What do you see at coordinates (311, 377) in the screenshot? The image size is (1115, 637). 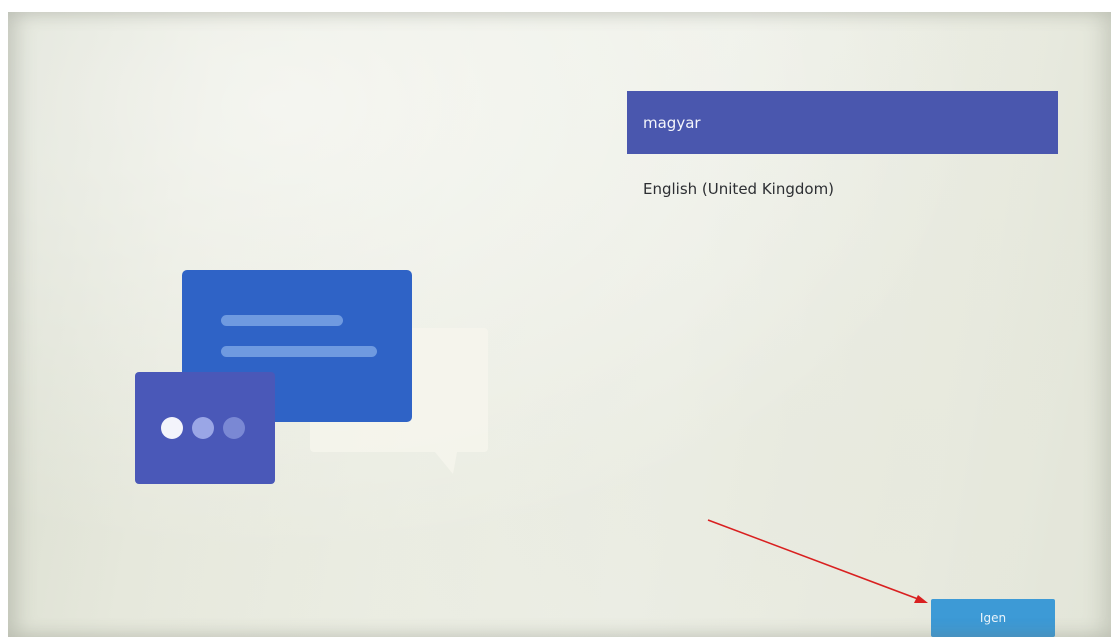 I see `chat-bubbles-illustration-icon` at bounding box center [311, 377].